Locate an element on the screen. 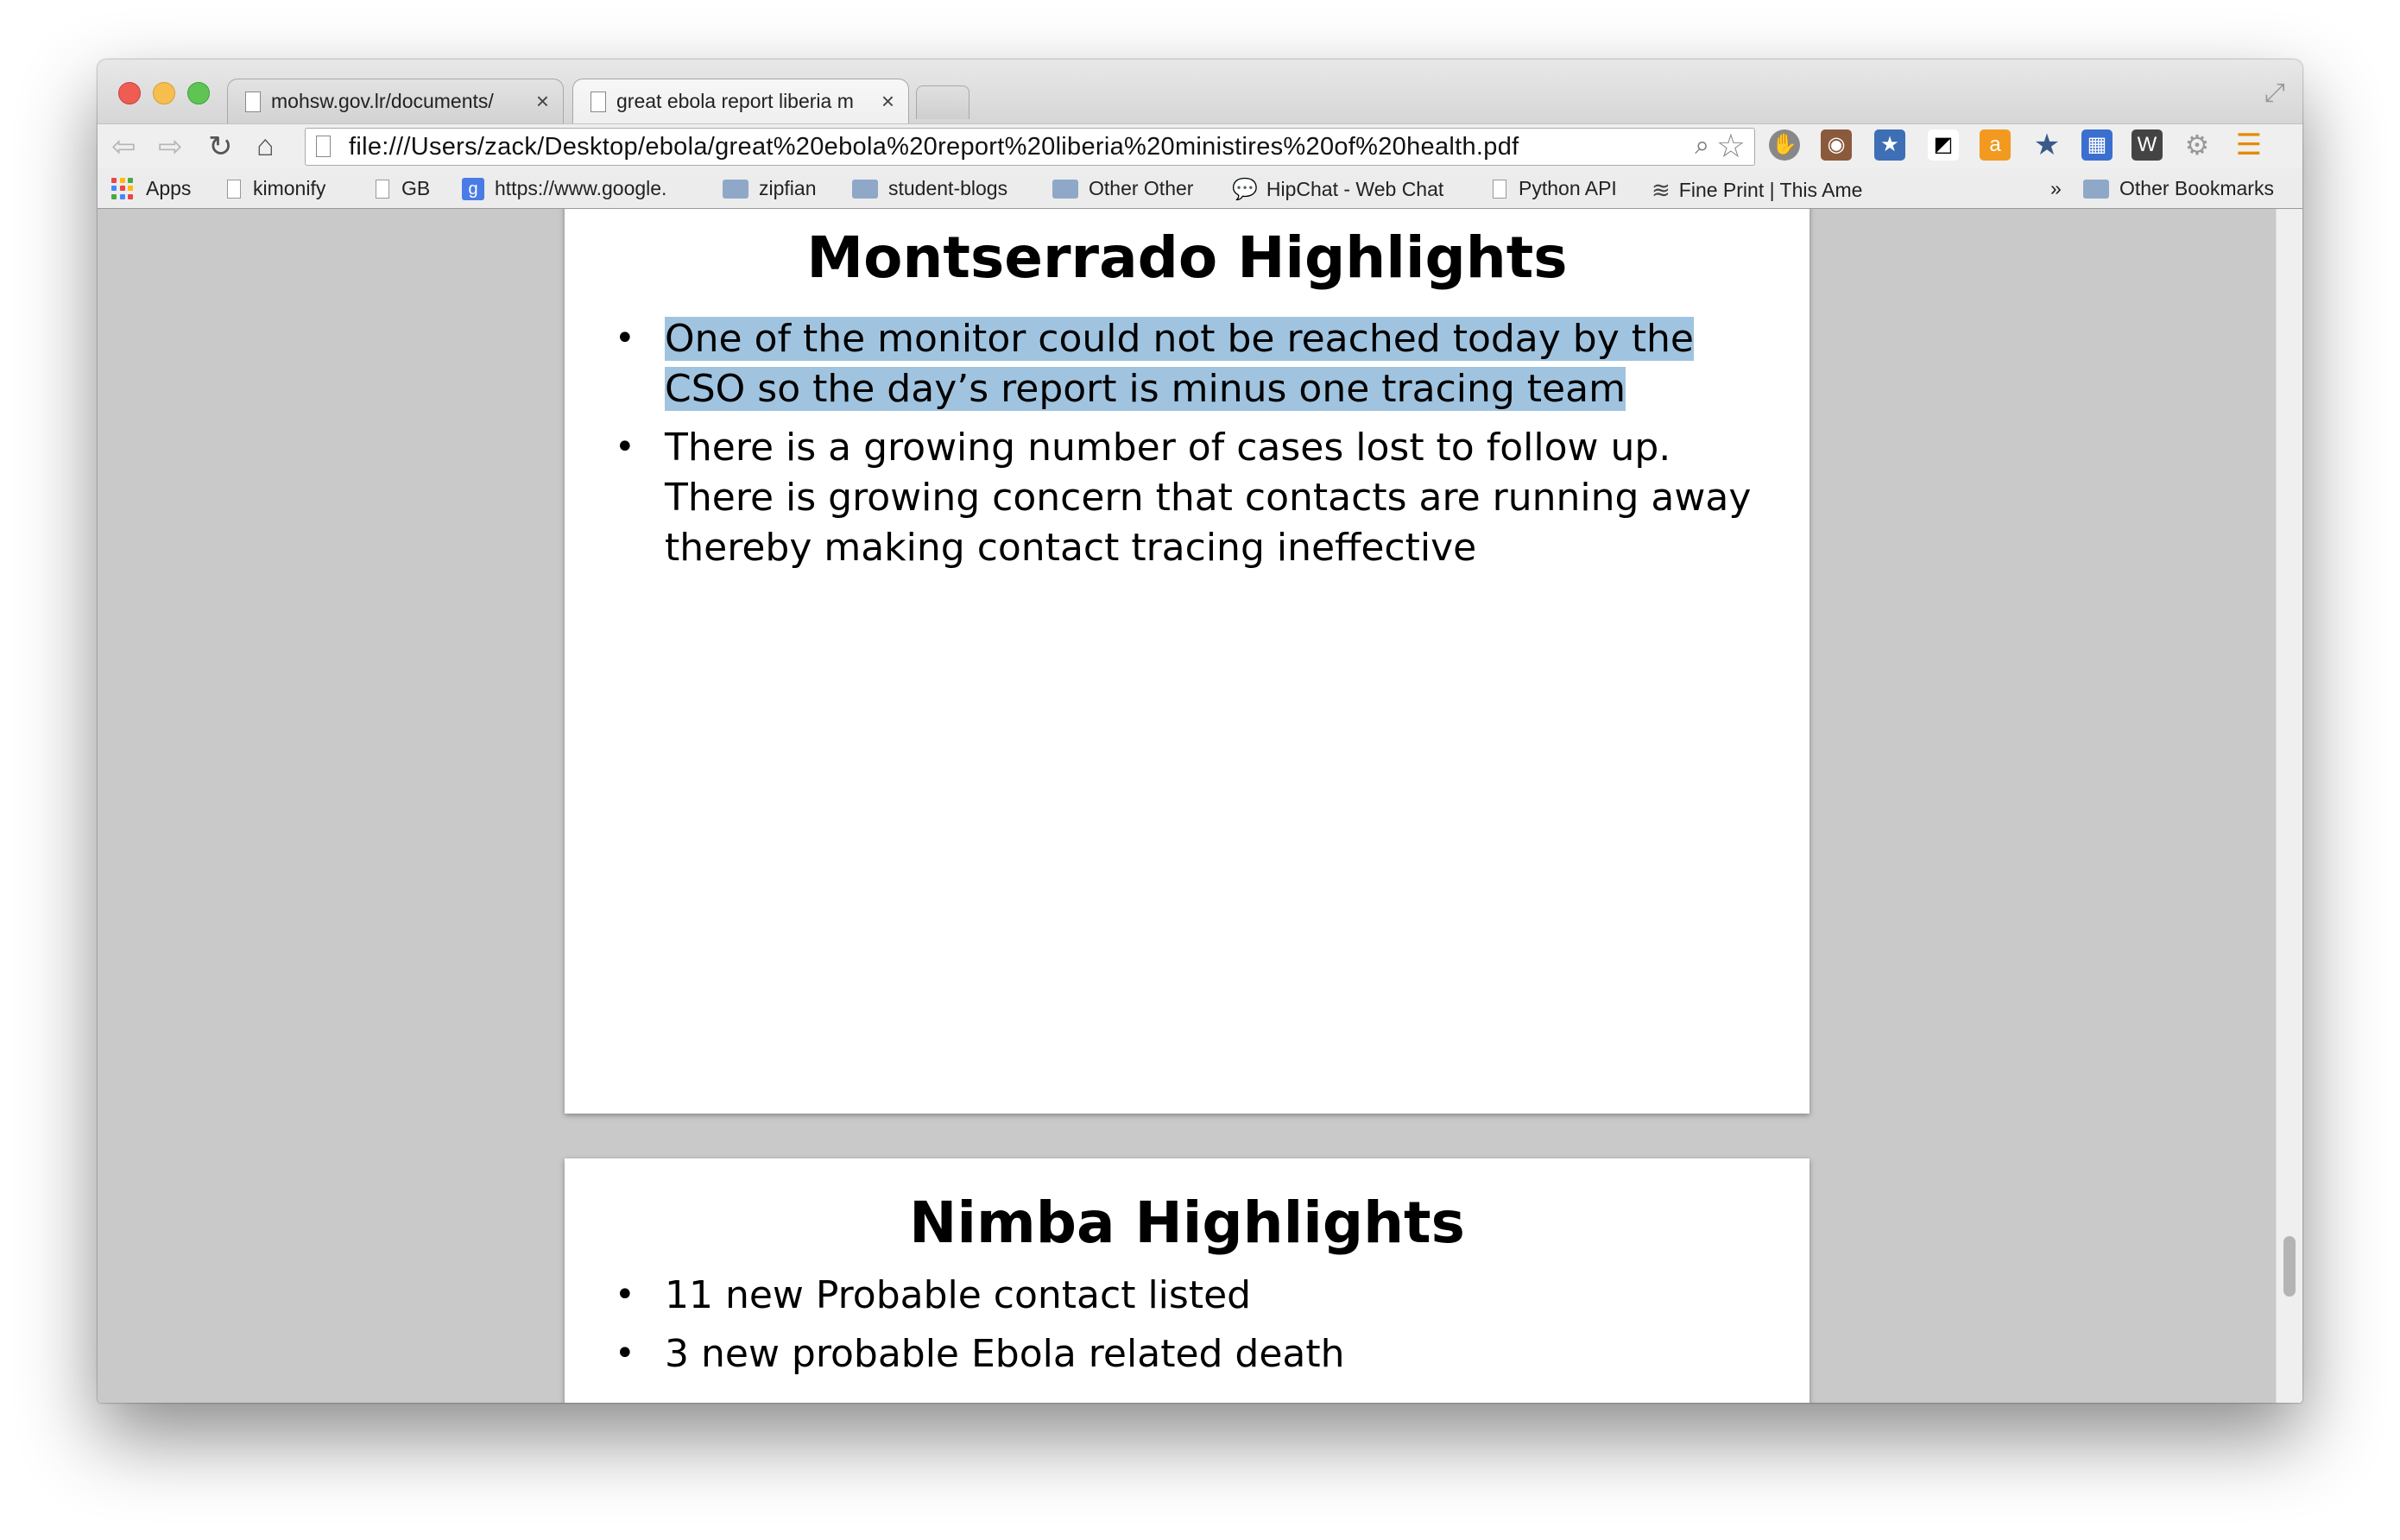 The height and width of the screenshot is (1540, 2400). bookmark-label: https://www.google. is located at coordinates (581, 188).